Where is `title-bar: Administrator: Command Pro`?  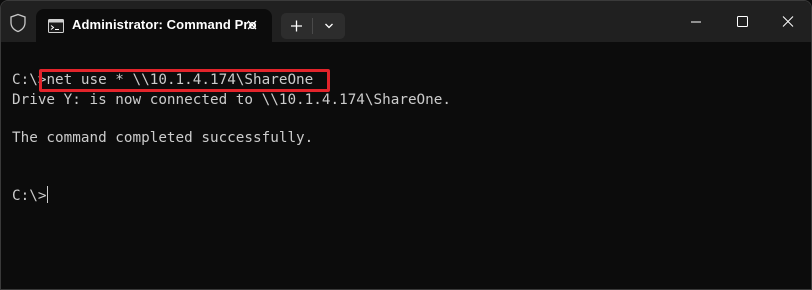 title-bar: Administrator: Command Pro is located at coordinates (406, 21).